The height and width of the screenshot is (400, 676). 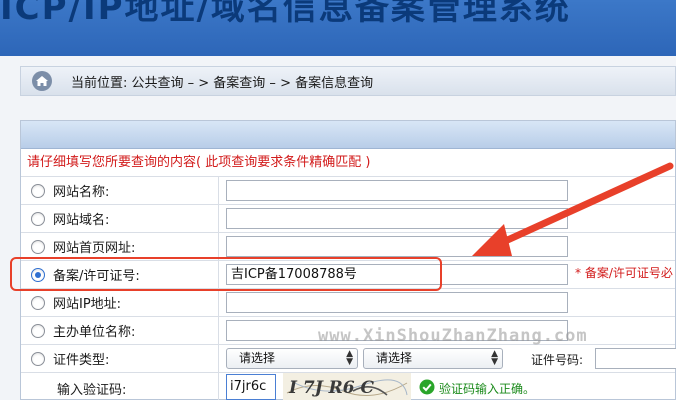 I want to click on row-captcha: 输入验证码: i7jr6c I 7J R6 C 验证码输入正确。, so click(x=348, y=386).